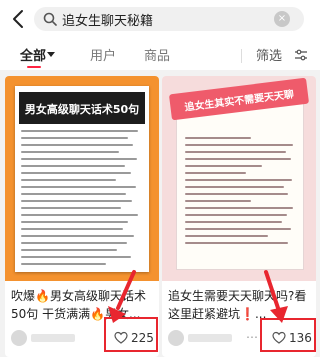  What do you see at coordinates (269, 54) in the screenshot?
I see `filter-button: 筛选` at bounding box center [269, 54].